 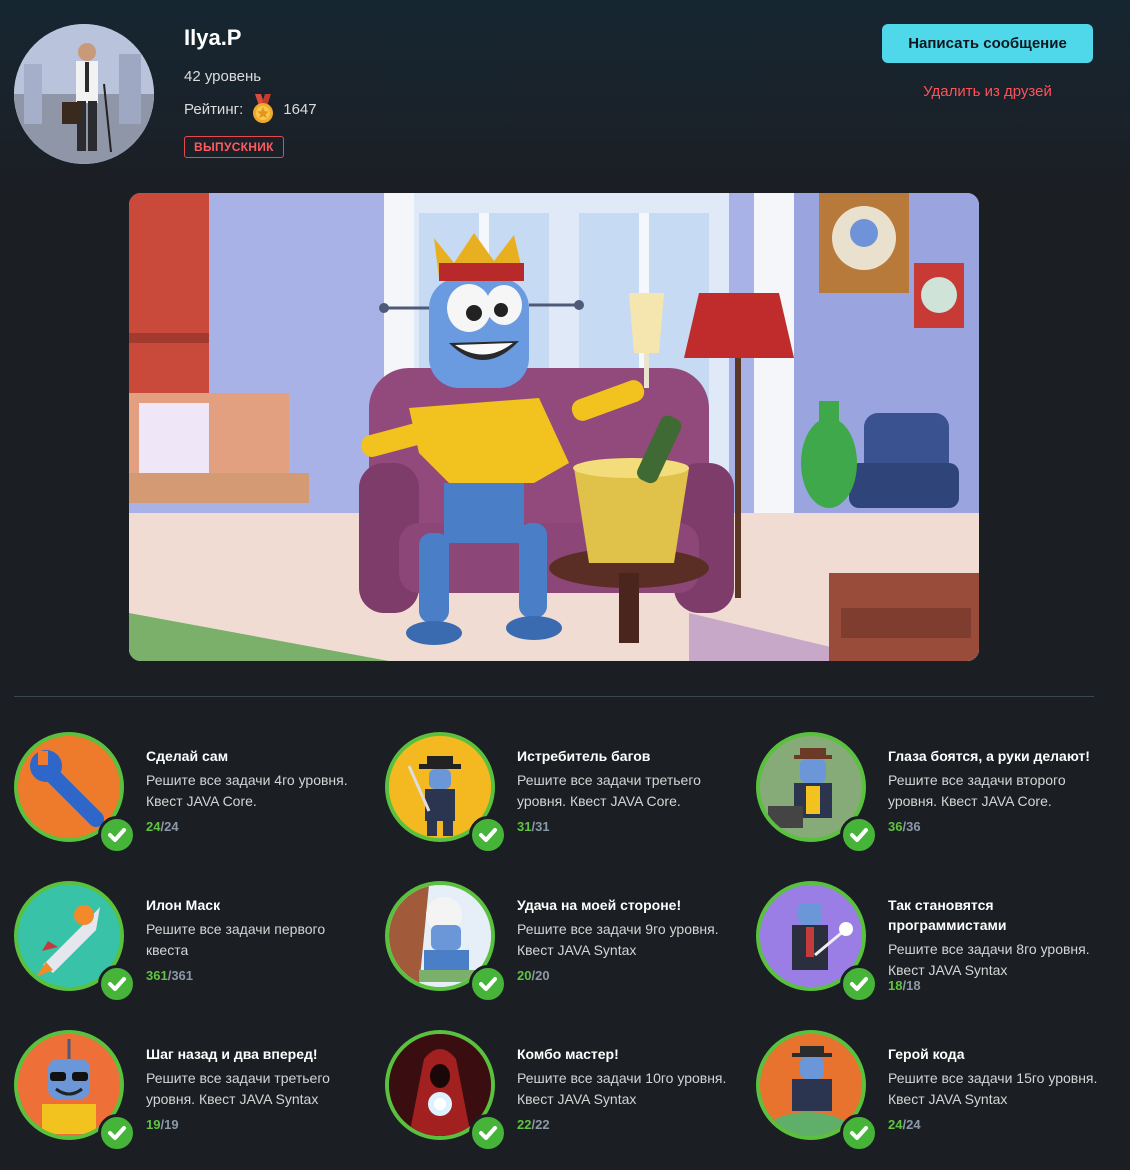 I want to click on achievement-title: Истребитель багов, so click(x=584, y=756).